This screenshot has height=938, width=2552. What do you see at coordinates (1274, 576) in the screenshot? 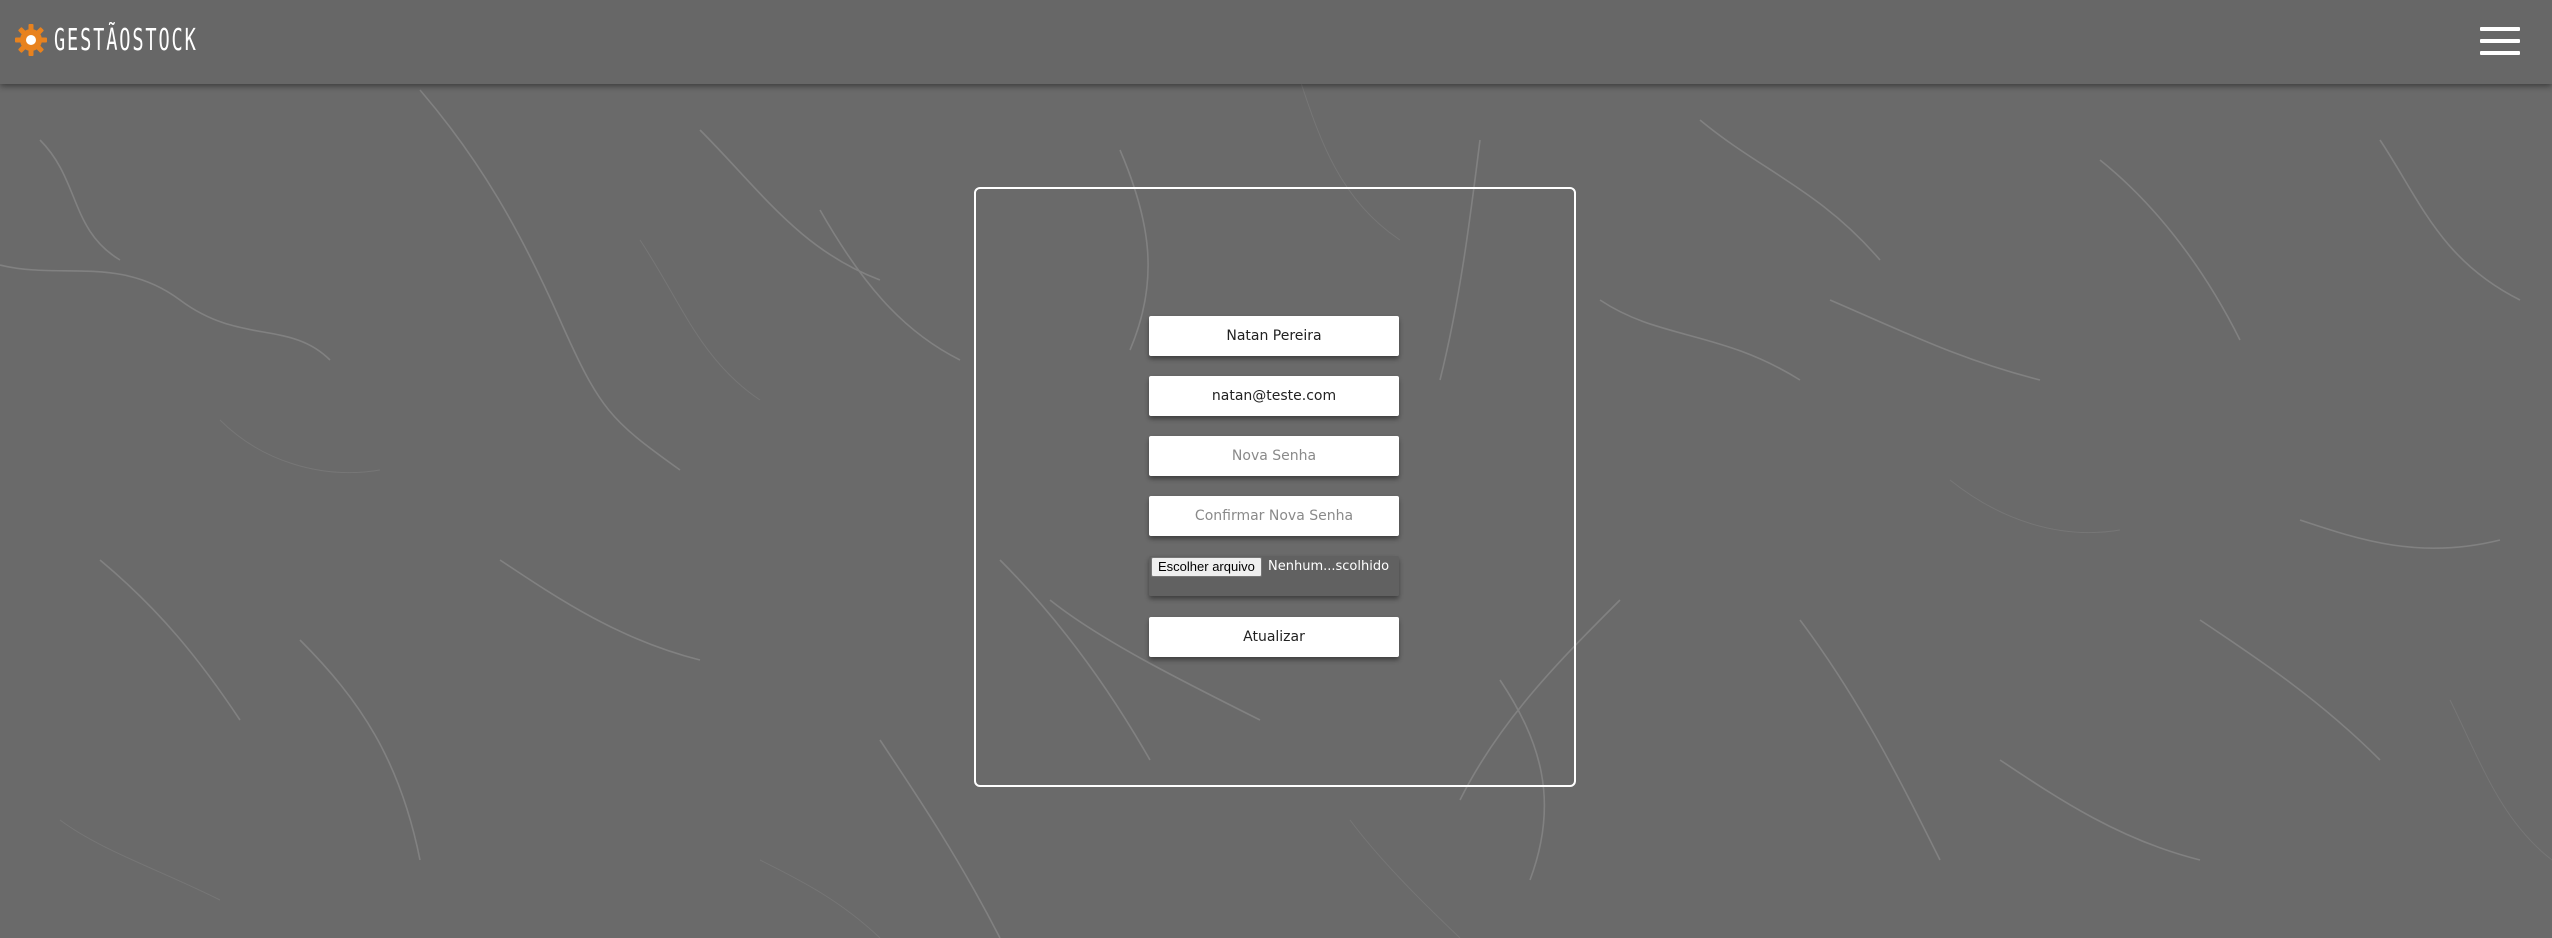
I see `file-upload-input: Escolher arquivo Nenhum...scolhido` at bounding box center [1274, 576].